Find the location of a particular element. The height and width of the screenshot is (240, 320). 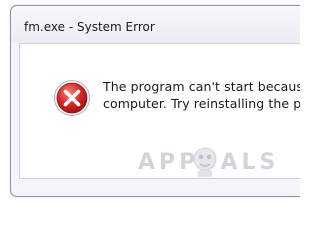

window-title: fm.exe - System Error is located at coordinates (89, 27).